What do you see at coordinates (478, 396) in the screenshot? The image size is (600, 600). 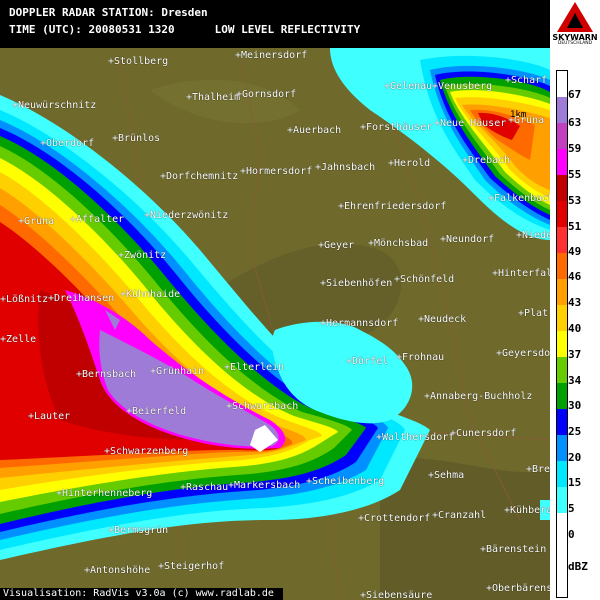 I see `place-label: +Annaberg-Buchholz` at bounding box center [478, 396].